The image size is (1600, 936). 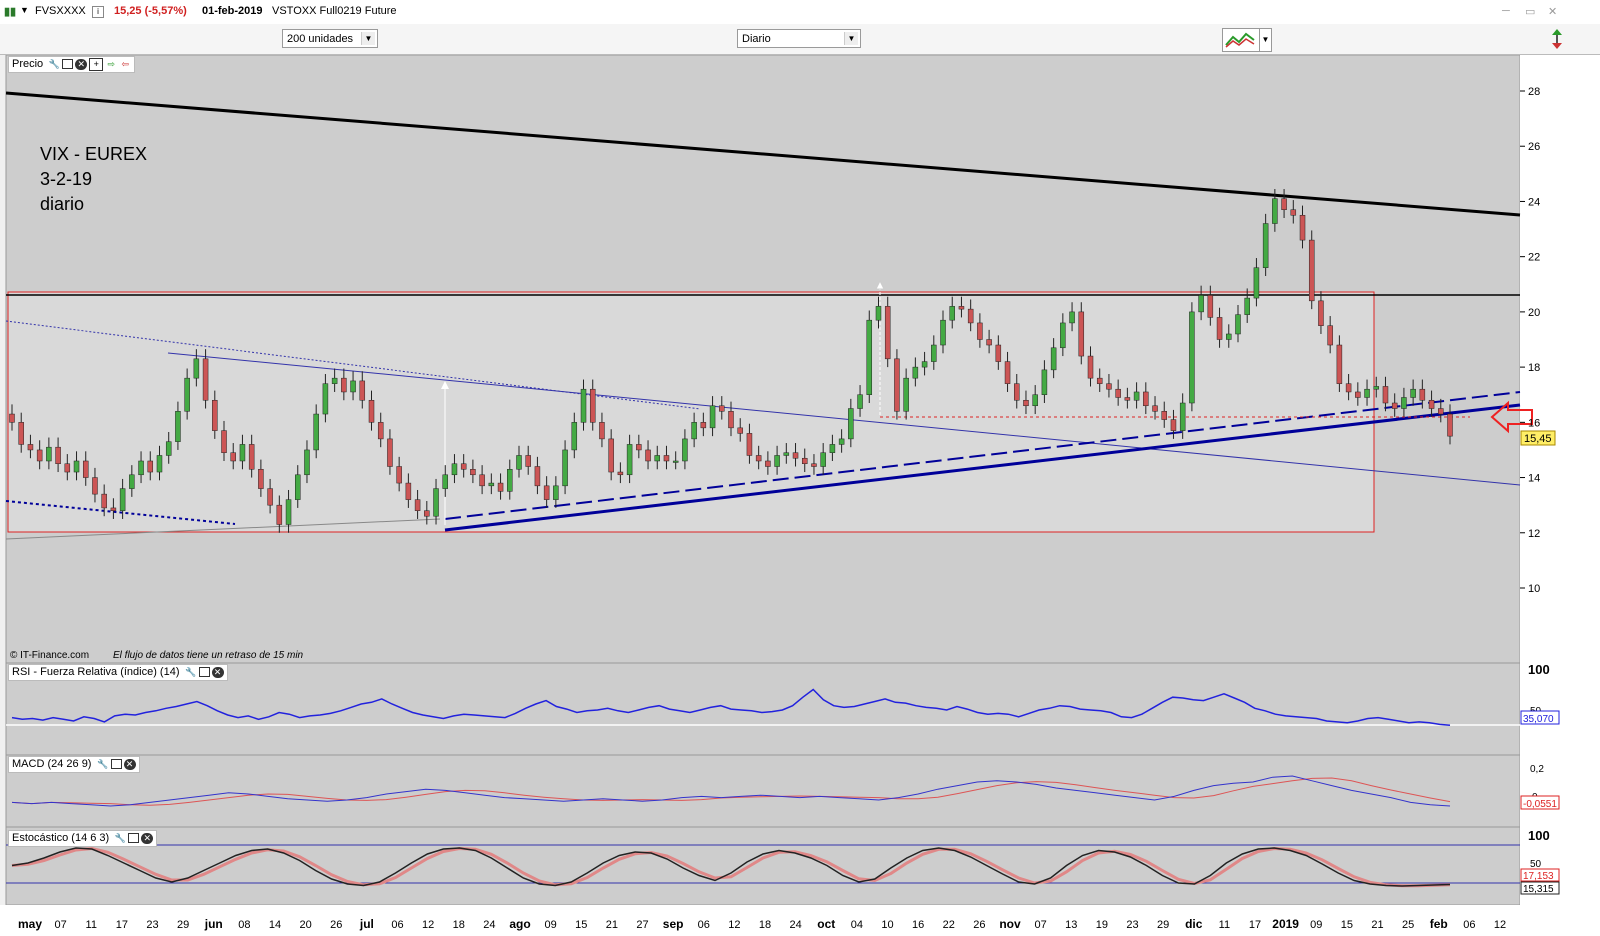 What do you see at coordinates (125, 64) in the screenshot?
I see `import-icon: ⇦` at bounding box center [125, 64].